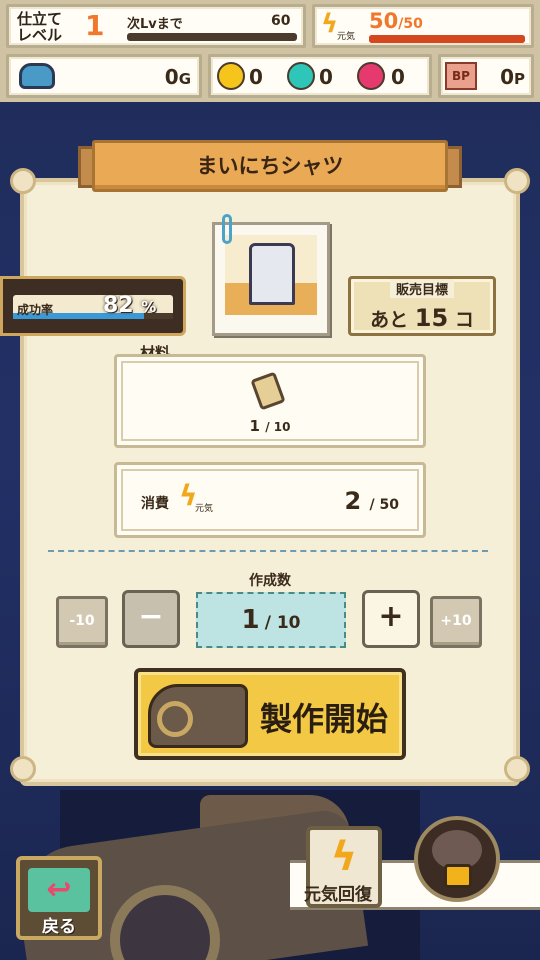  What do you see at coordinates (486, 76) in the screenshot?
I see `bp-panel: BP 0P` at bounding box center [486, 76].